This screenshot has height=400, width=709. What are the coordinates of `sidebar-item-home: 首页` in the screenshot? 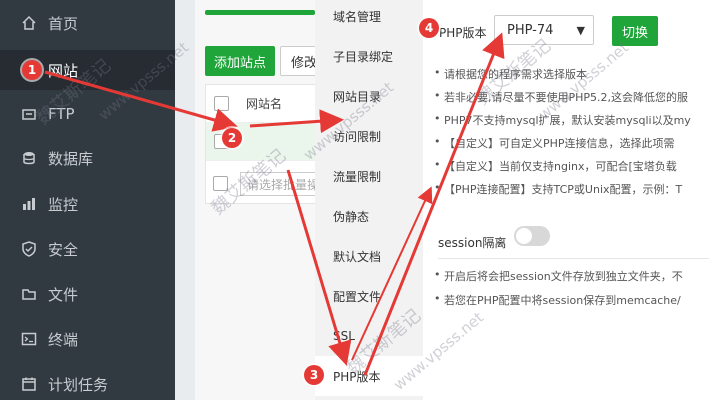 It's located at (87, 23).